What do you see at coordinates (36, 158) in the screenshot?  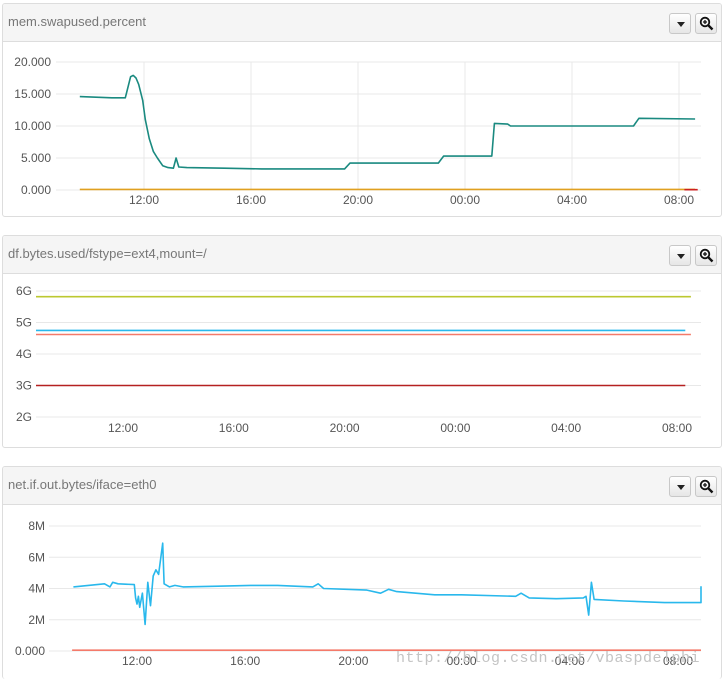 I see `y-tick-label: 5.000` at bounding box center [36, 158].